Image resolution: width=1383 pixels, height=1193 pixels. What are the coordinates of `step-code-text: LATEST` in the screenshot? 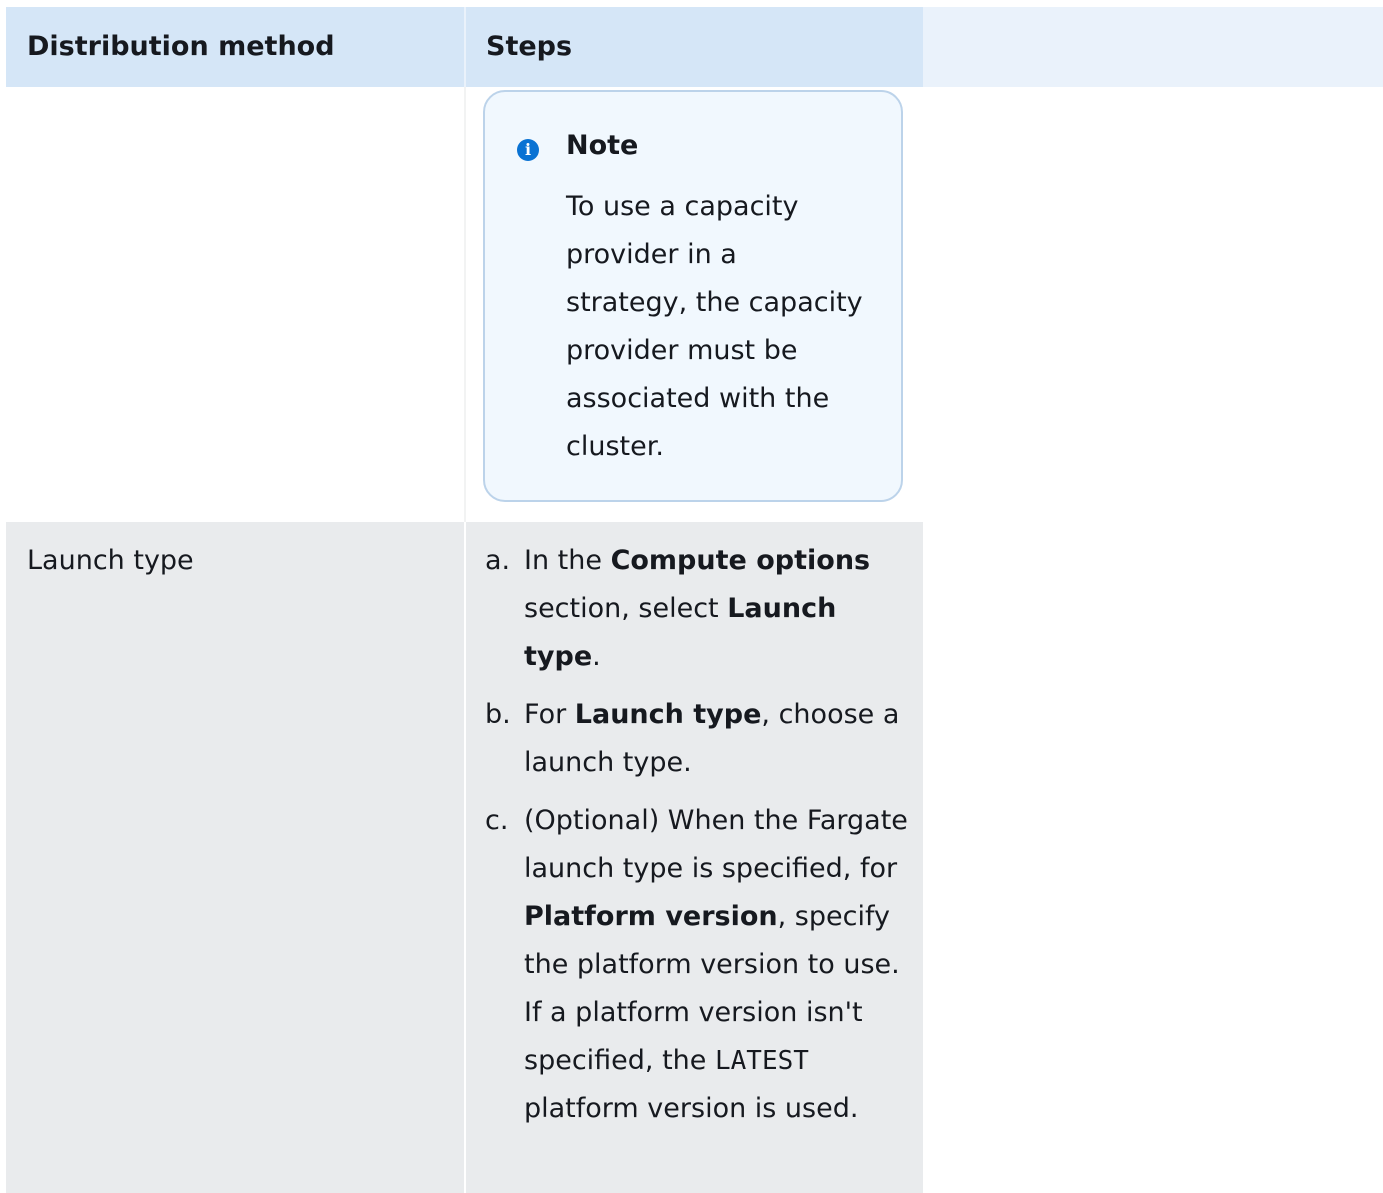 It's located at (761, 1061).